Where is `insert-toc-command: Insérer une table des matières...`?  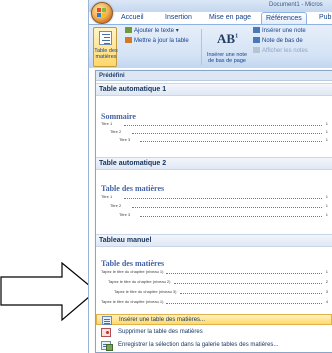
insert-toc-command: Insérer une table des matières... is located at coordinates (214, 319).